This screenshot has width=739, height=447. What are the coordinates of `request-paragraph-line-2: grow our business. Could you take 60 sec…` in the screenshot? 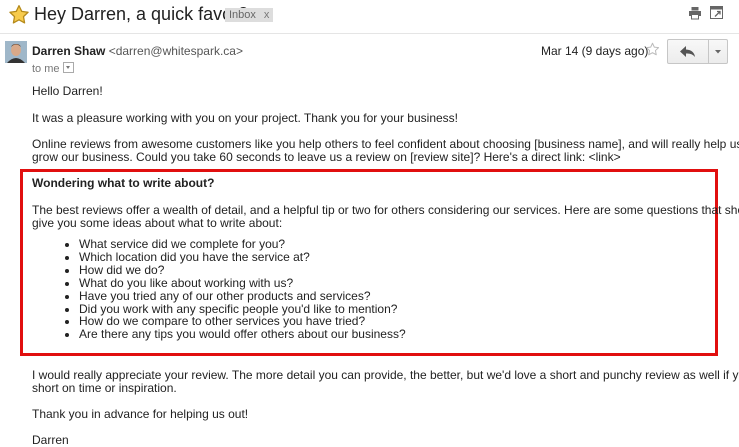 It's located at (326, 157).